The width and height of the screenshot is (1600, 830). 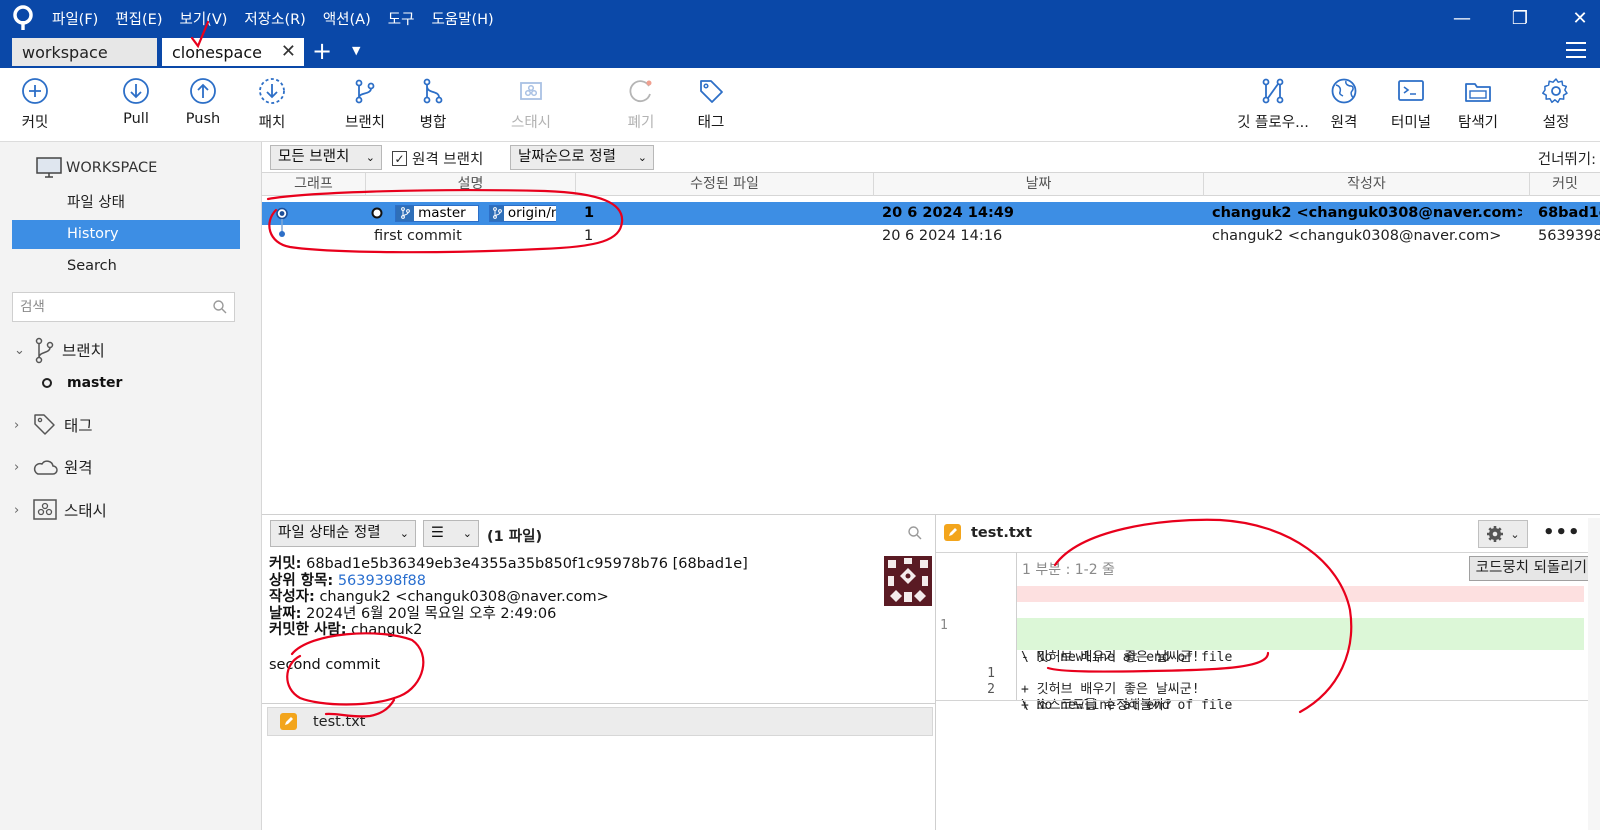 What do you see at coordinates (1576, 51) in the screenshot?
I see `hamburger-menu-icon` at bounding box center [1576, 51].